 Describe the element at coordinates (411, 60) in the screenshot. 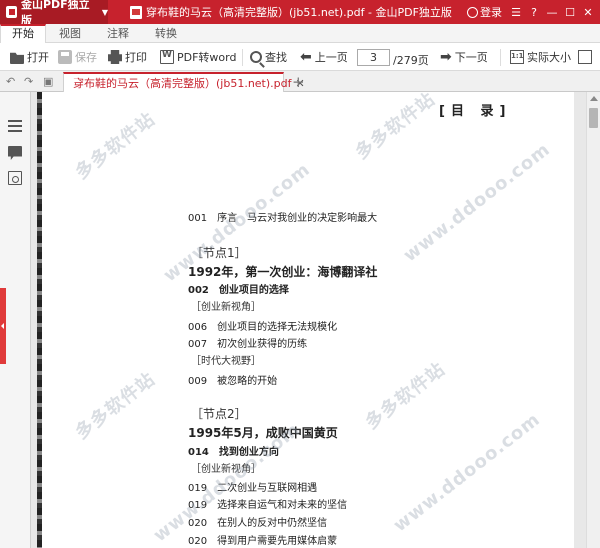

I see `page-total: /279页` at that location.